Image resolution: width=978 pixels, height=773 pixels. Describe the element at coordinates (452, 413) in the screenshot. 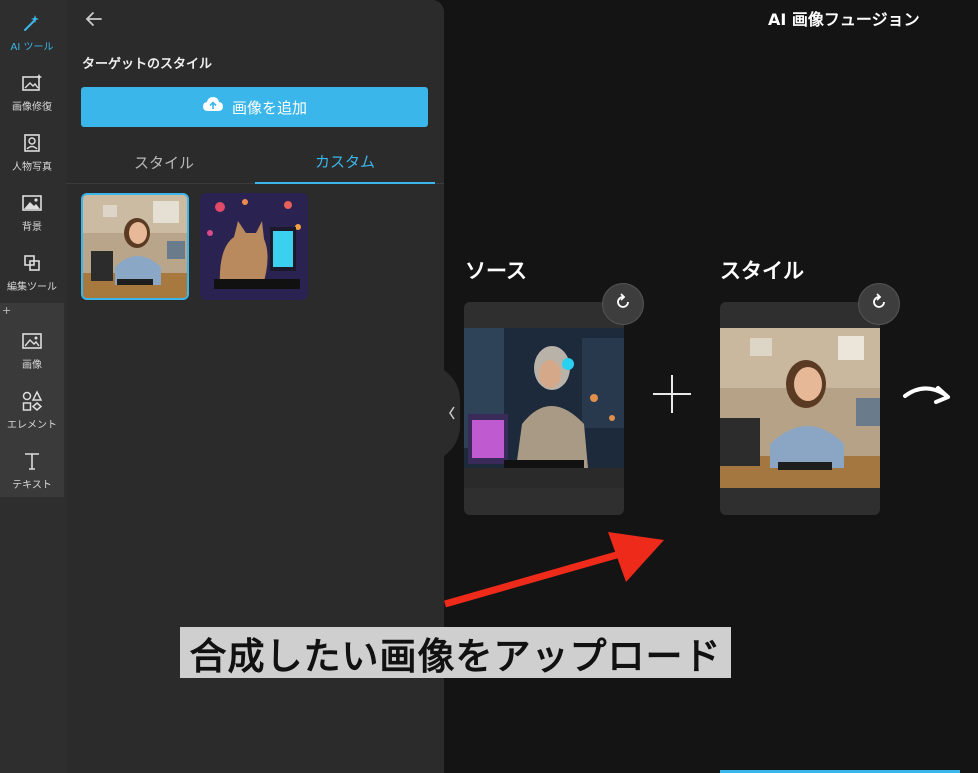

I see `collapse-panel-chevron-icon` at that location.